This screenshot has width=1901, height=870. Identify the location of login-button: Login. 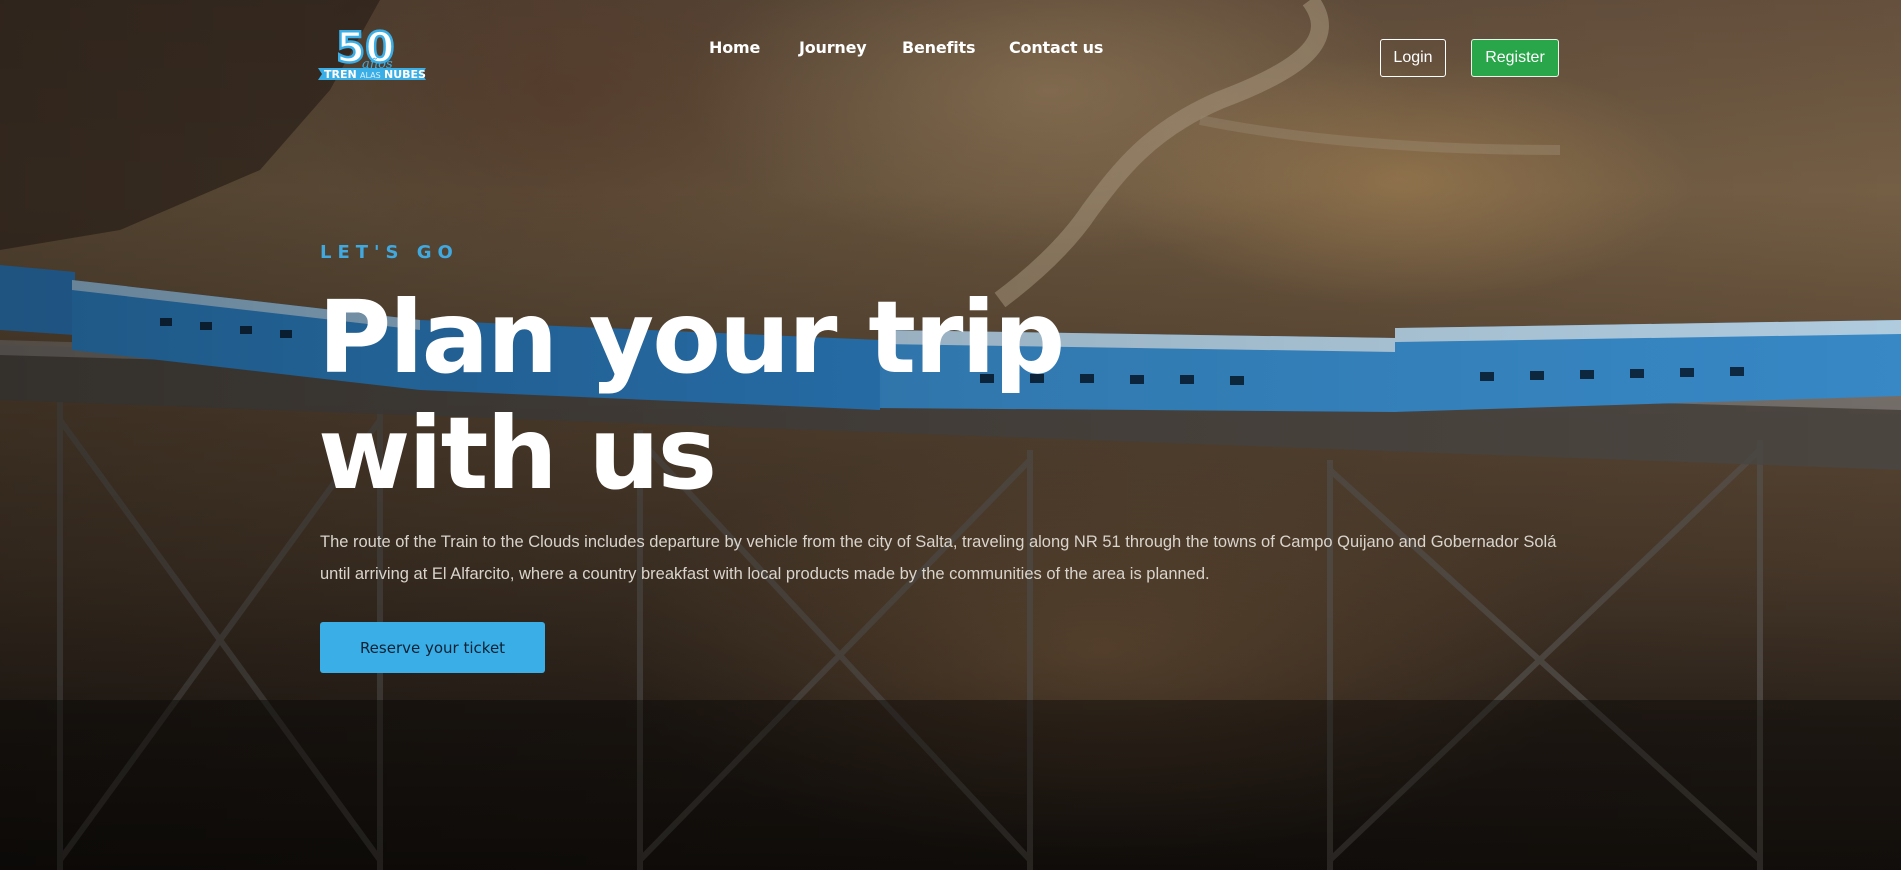
(1413, 58).